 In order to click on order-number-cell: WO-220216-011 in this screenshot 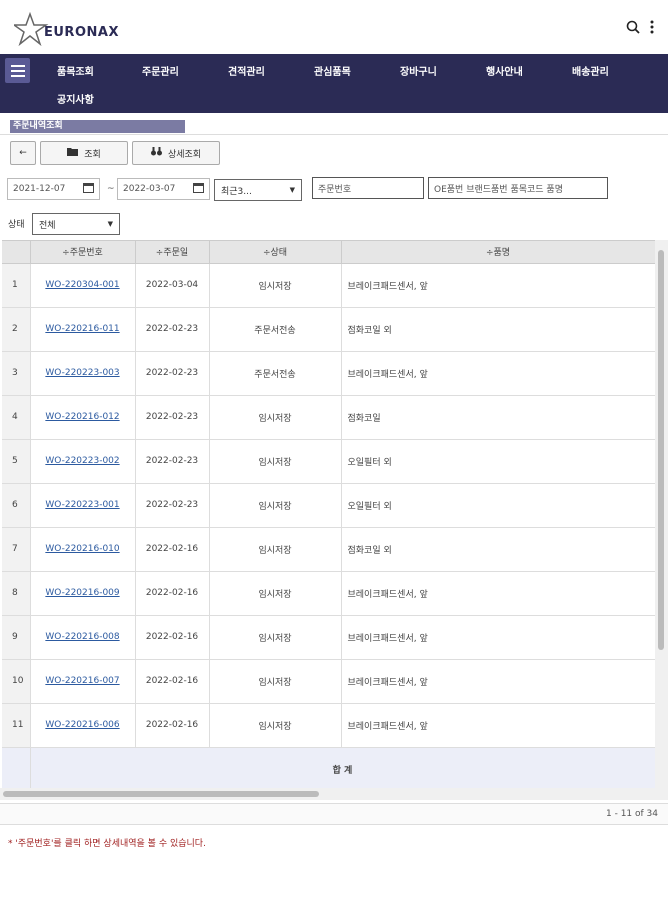, I will do `click(83, 329)`.